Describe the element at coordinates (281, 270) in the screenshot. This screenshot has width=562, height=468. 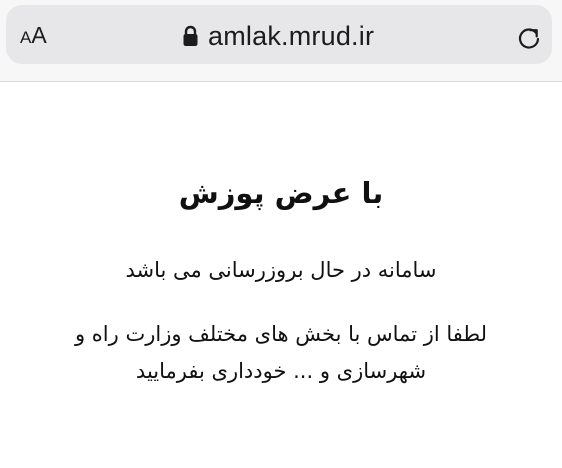
I see `maintenance-message: سامانه در حال بروزرسانی می باشد` at that location.